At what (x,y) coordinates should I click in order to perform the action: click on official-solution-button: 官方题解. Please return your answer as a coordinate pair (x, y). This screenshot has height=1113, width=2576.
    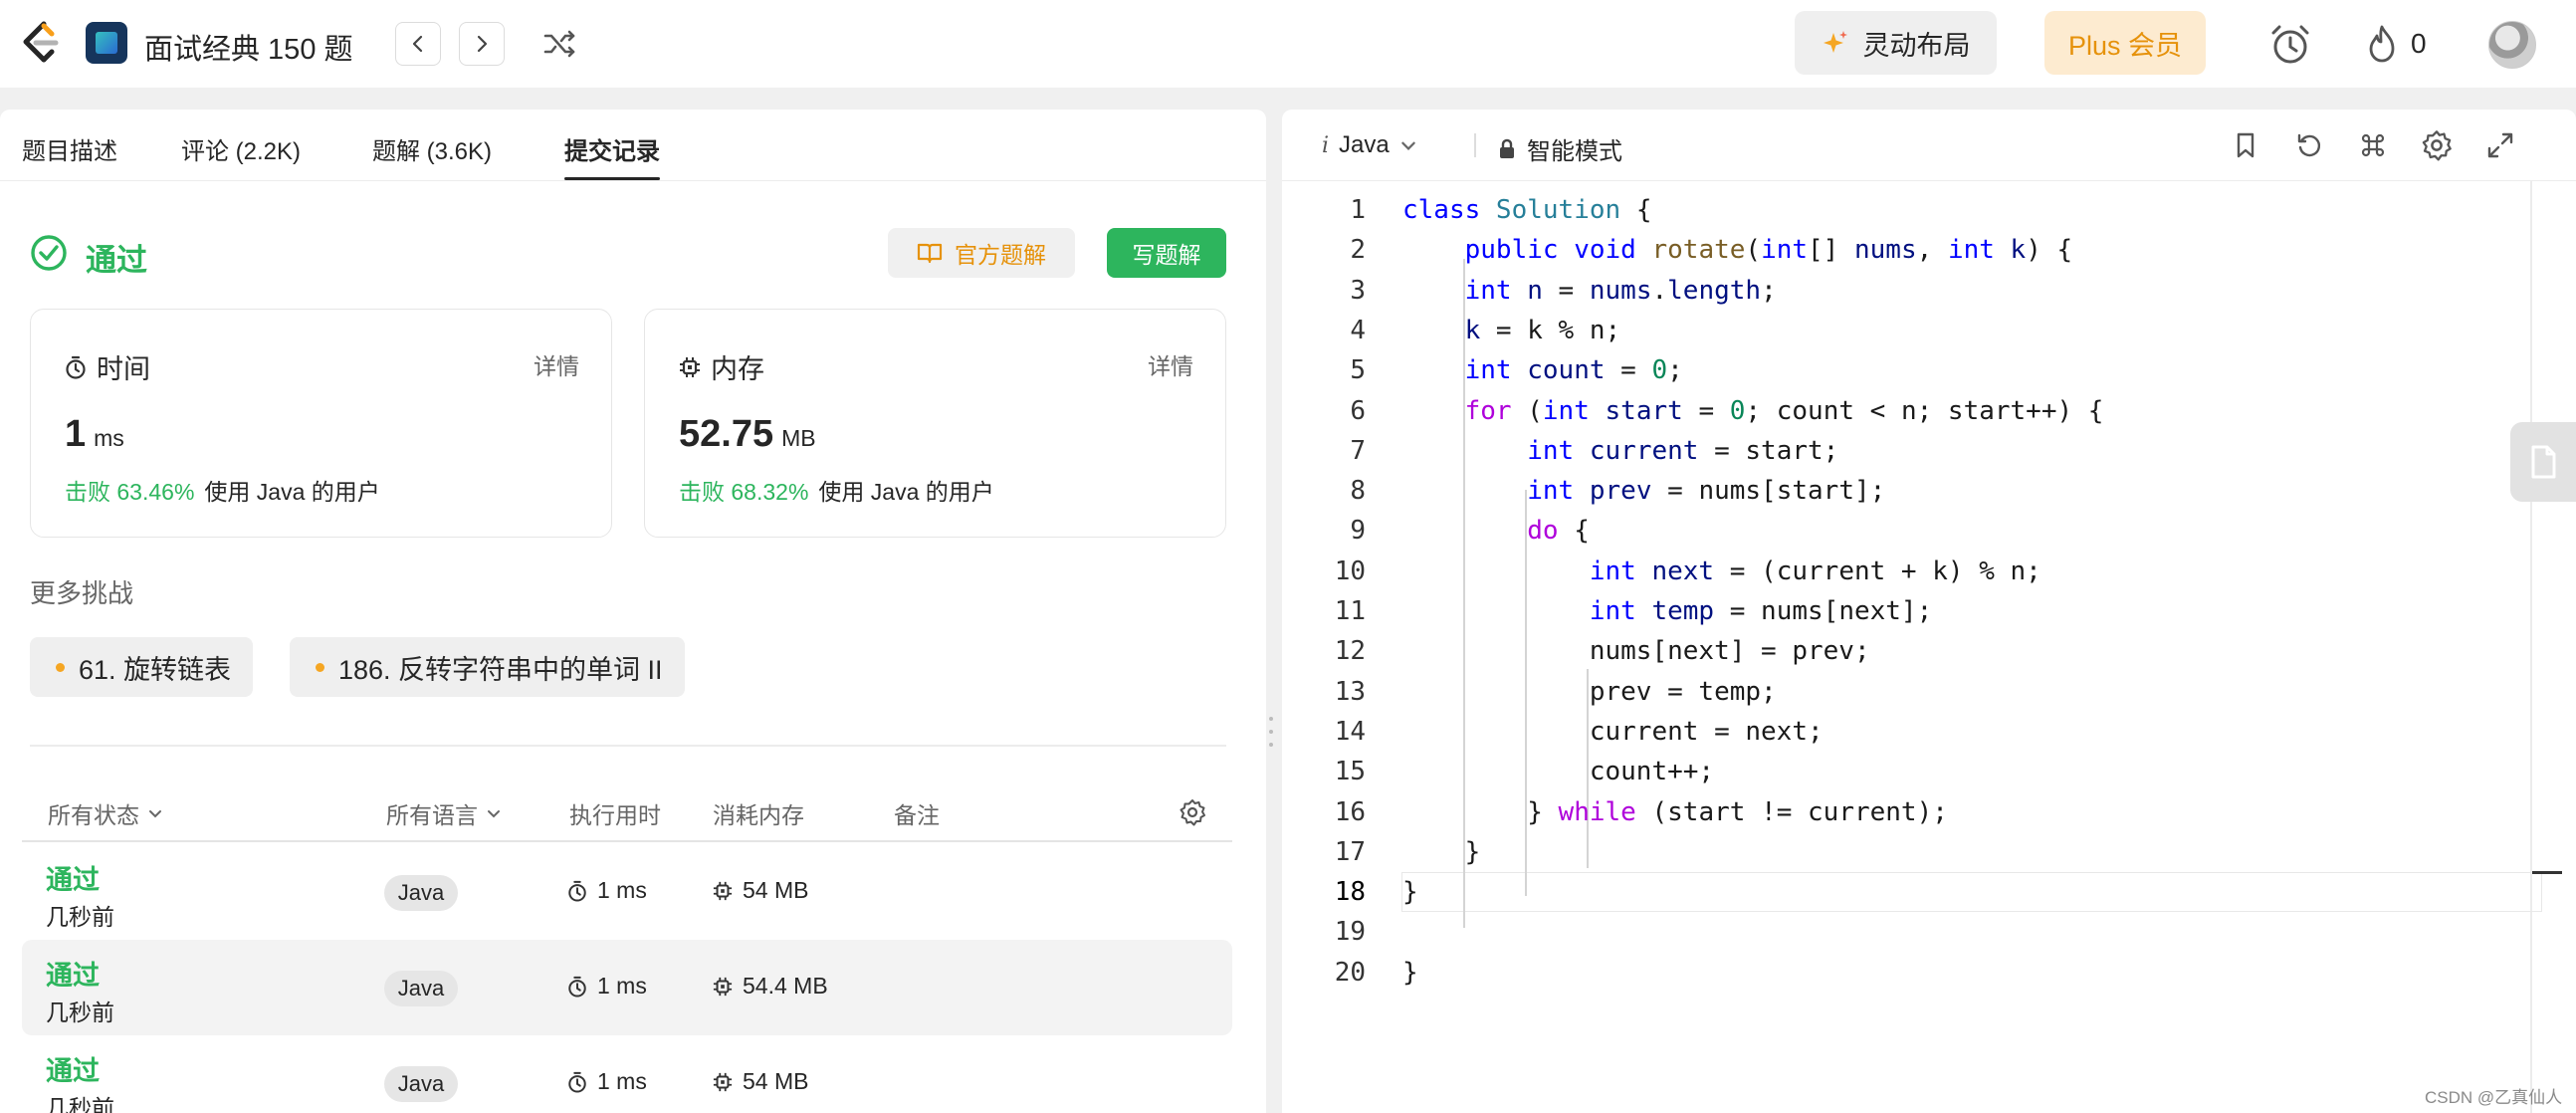
    Looking at the image, I should click on (981, 253).